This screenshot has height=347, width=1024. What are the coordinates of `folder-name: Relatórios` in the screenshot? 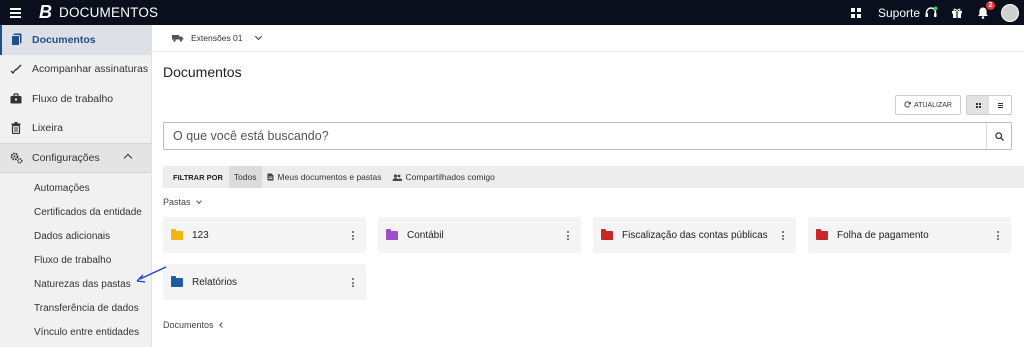 It's located at (215, 282).